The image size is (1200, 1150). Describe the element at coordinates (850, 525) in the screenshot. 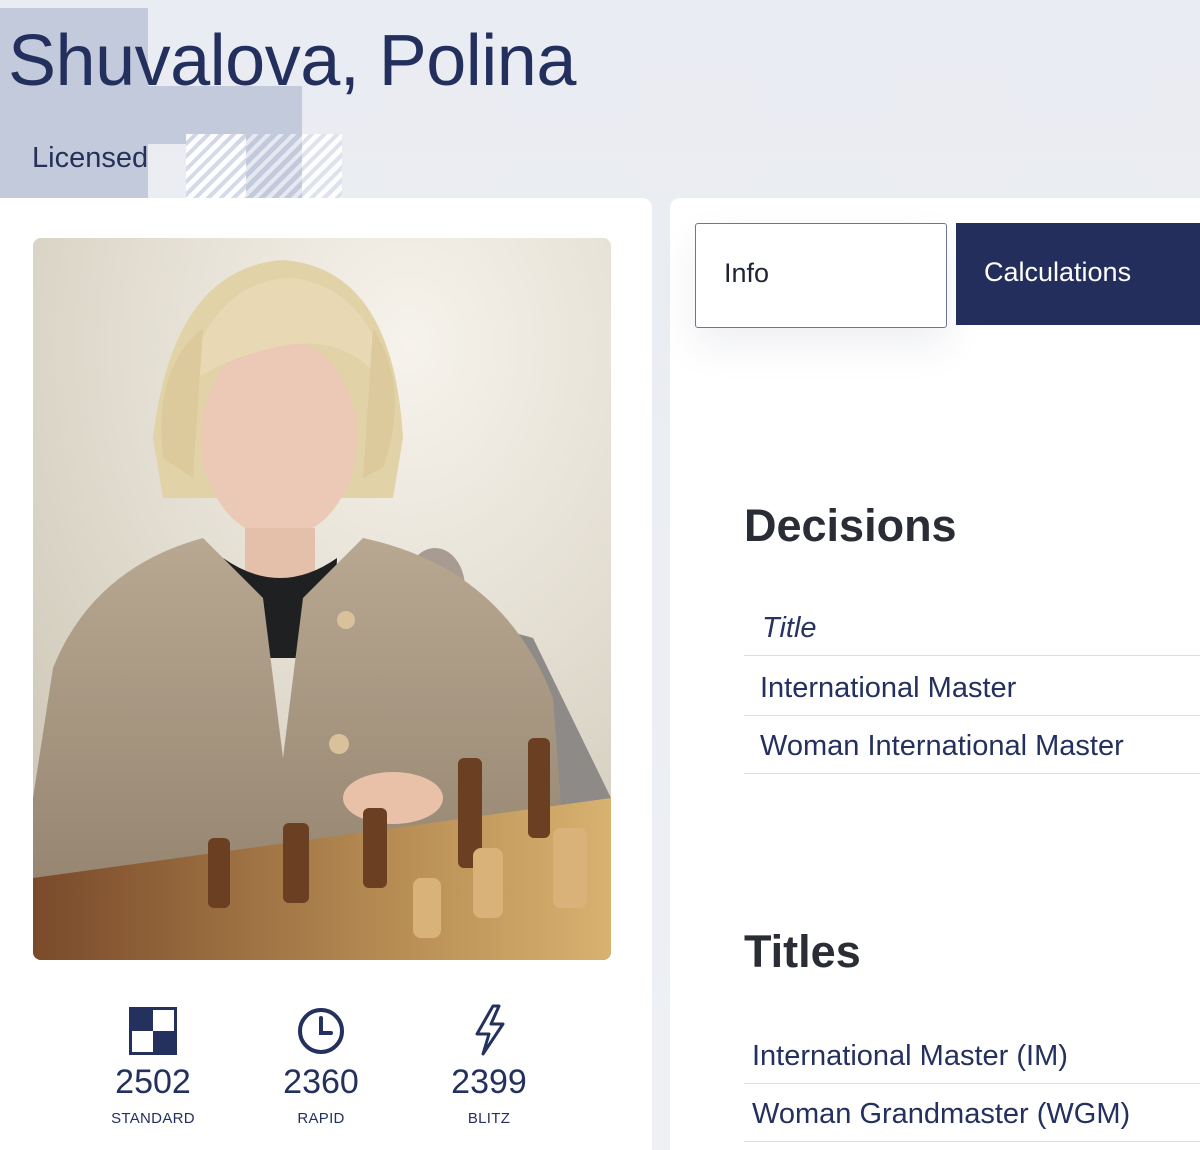

I see `decisions-heading: Decisions` at that location.